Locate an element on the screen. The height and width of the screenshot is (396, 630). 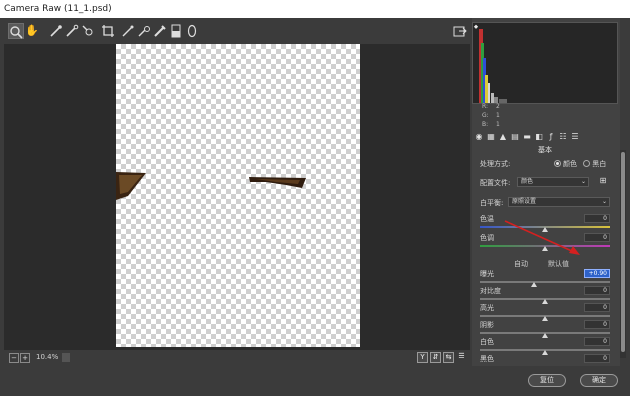
whites-label: 白色 is located at coordinates (487, 342).